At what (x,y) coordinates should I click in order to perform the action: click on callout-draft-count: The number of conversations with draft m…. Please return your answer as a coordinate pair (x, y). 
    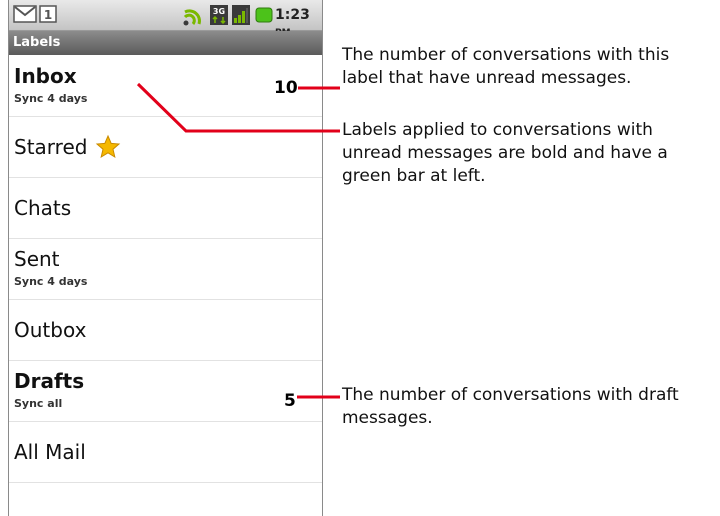
    Looking at the image, I should click on (510, 406).